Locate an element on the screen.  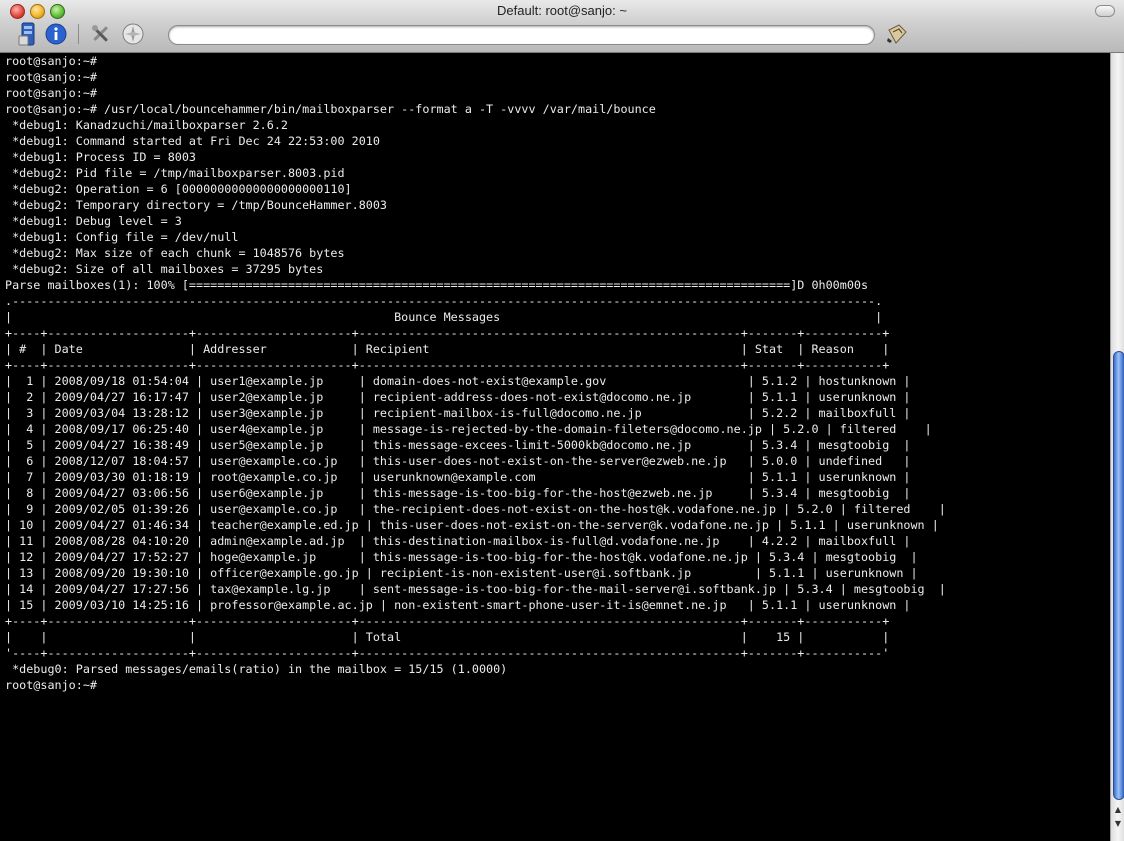
info-icon is located at coordinates (56, 34).